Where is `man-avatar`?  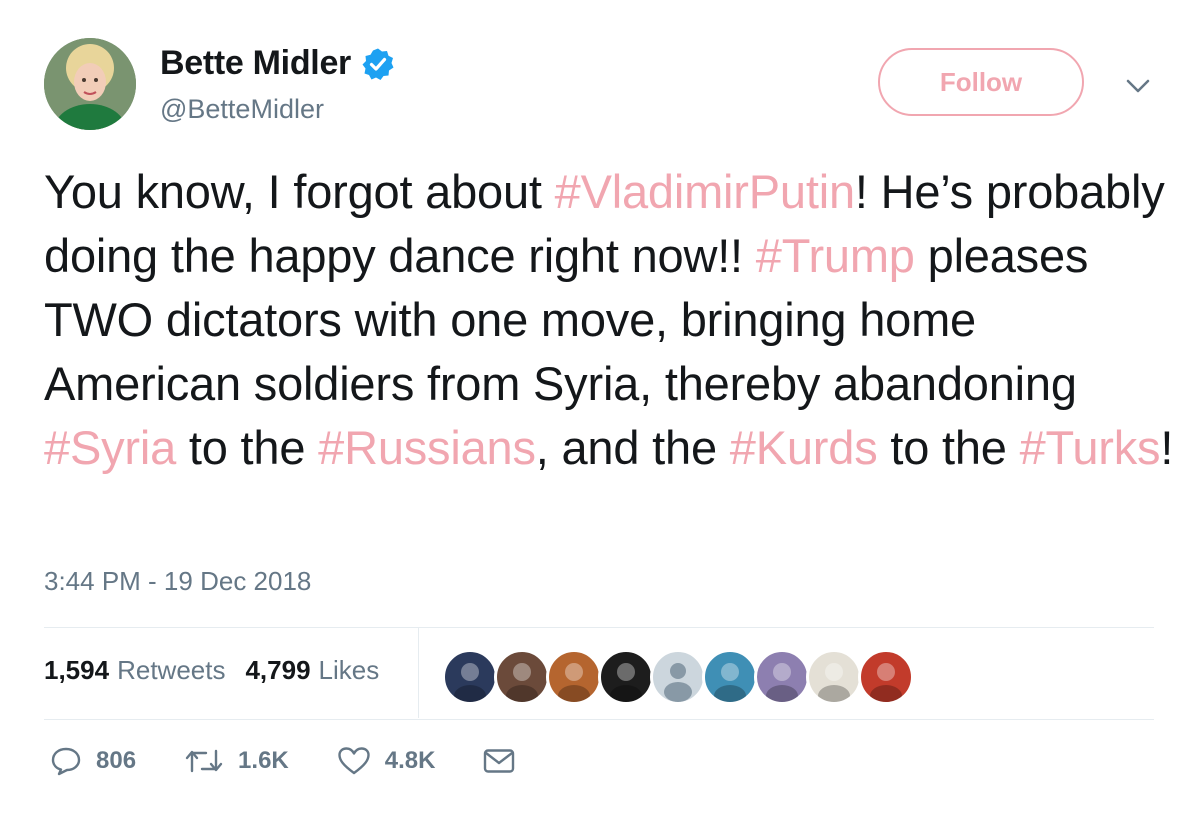 man-avatar is located at coordinates (886, 677).